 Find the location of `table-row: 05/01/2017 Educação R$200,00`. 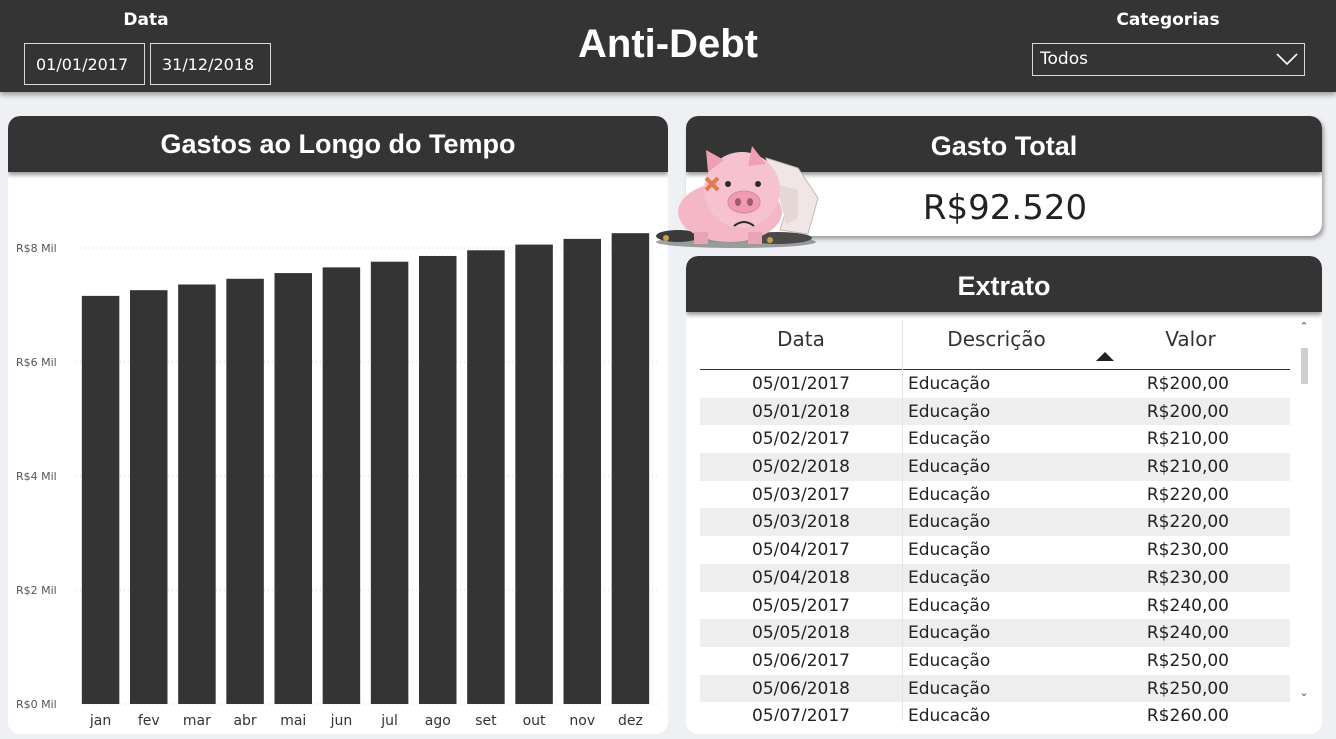

table-row: 05/01/2017 Educação R$200,00 is located at coordinates (995, 384).